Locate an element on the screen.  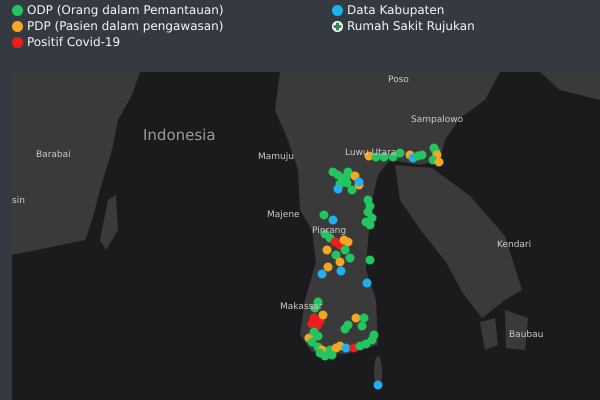
place-label: Baubau is located at coordinates (526, 335).